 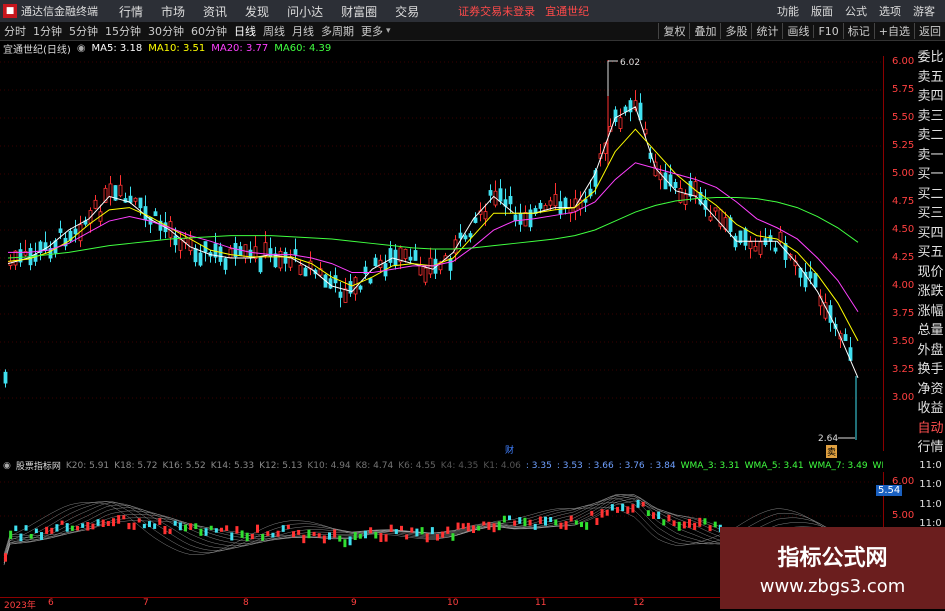 I want to click on indicator-tick: 5.00, so click(x=903, y=515).